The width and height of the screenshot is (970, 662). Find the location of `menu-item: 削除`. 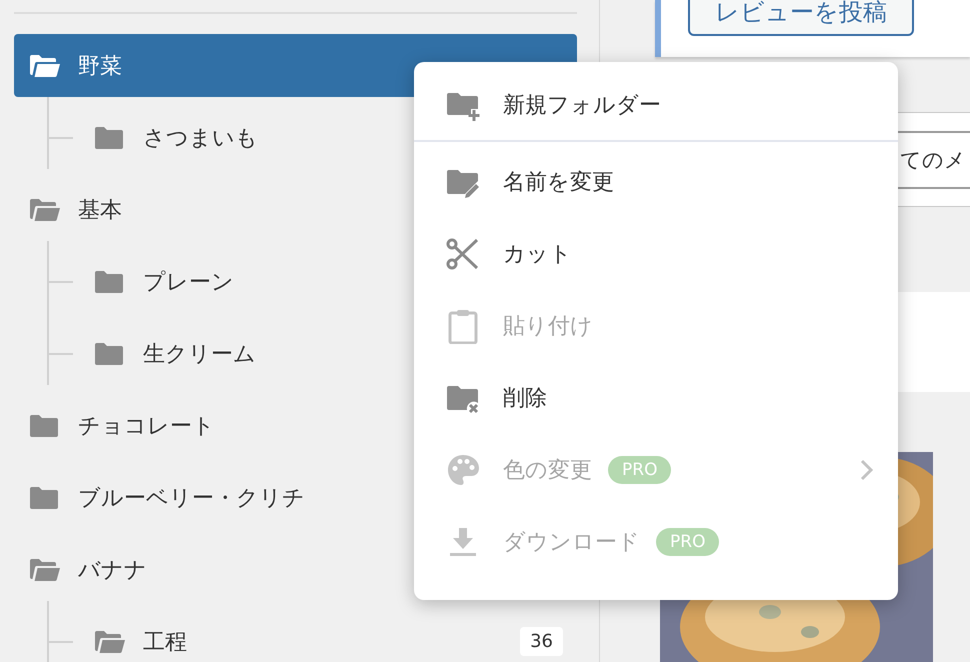

menu-item: 削除 is located at coordinates (656, 398).